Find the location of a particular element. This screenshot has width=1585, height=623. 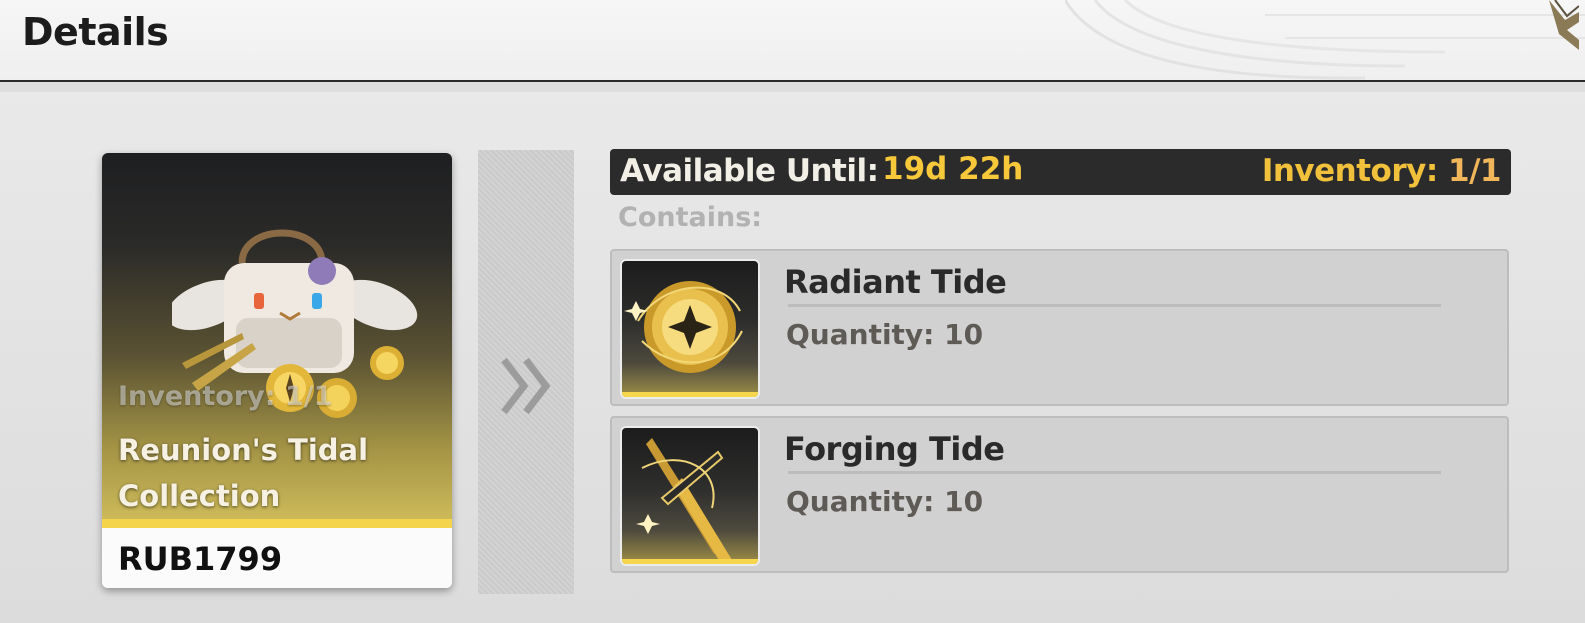

package-price: RUB1799 is located at coordinates (200, 559).